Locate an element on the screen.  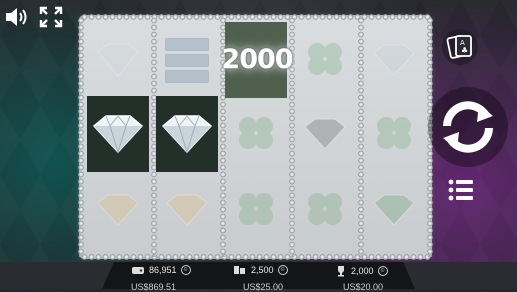
coin-stack-icon is located at coordinates (239, 270).